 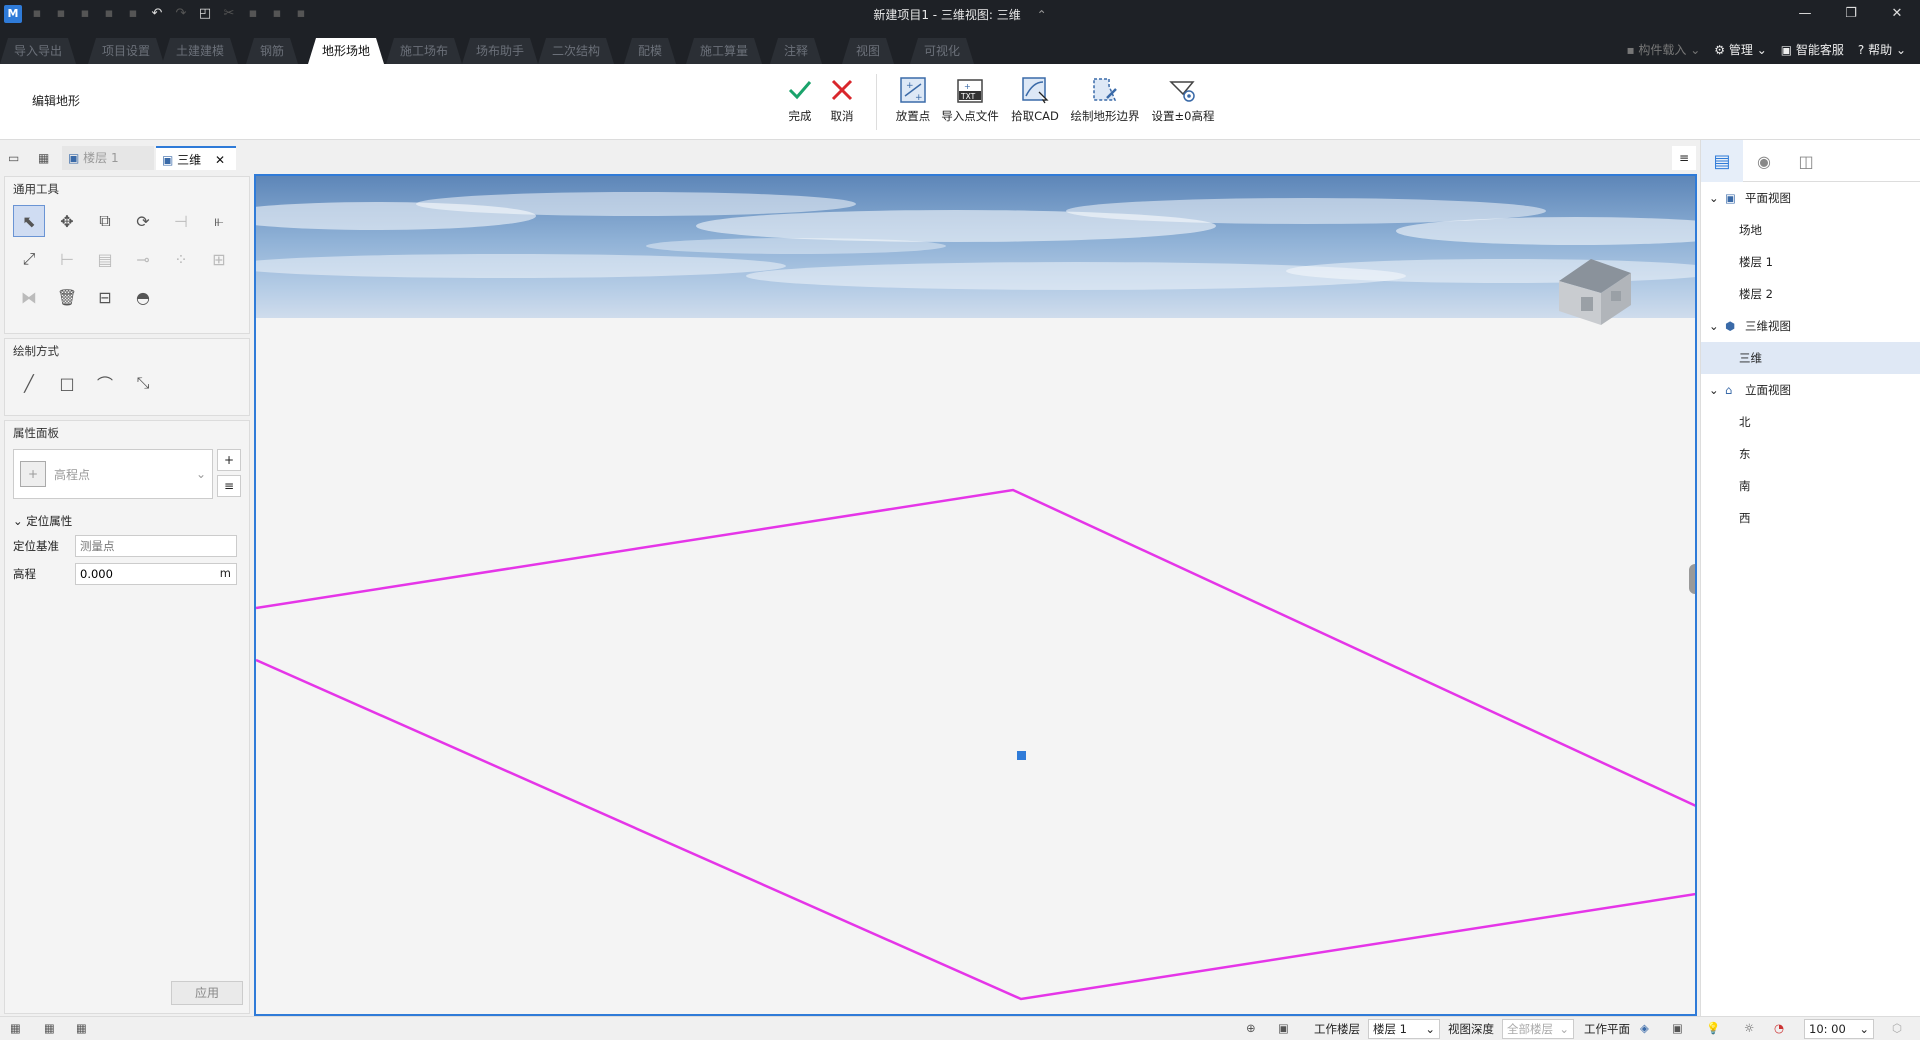 I want to click on align-tool-icon: ⊢, so click(x=67, y=259).